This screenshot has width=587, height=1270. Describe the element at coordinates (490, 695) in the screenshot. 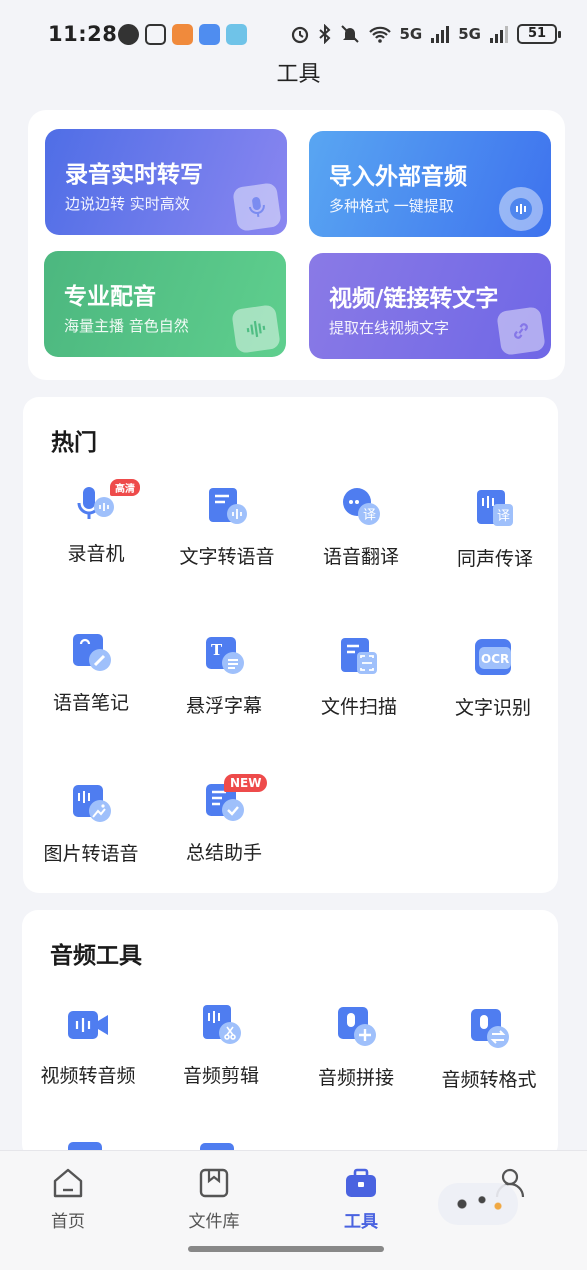

I see `tool-ocr: OCR 文字识别` at that location.